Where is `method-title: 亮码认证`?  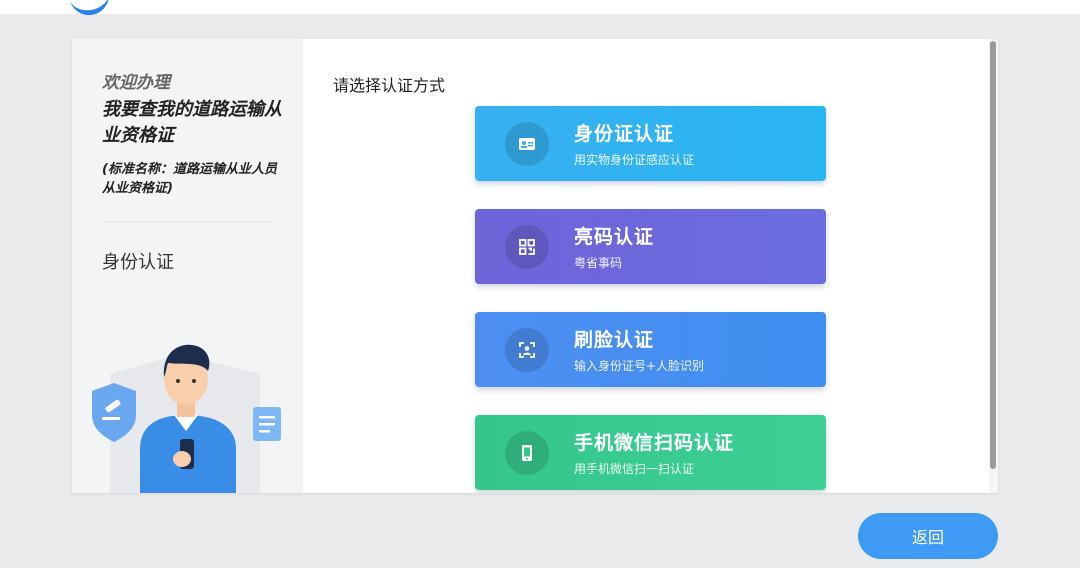
method-title: 亮码认证 is located at coordinates (614, 237).